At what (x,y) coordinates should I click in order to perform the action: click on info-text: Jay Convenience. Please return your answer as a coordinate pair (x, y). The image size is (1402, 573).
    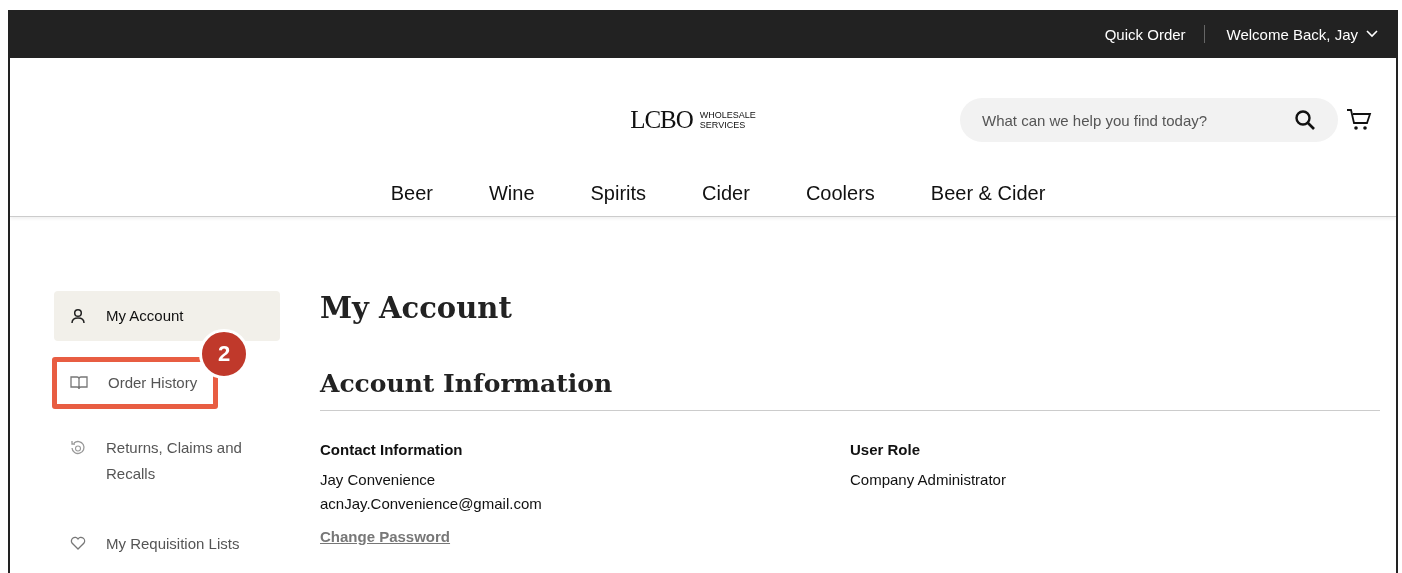
    Looking at the image, I should click on (378, 480).